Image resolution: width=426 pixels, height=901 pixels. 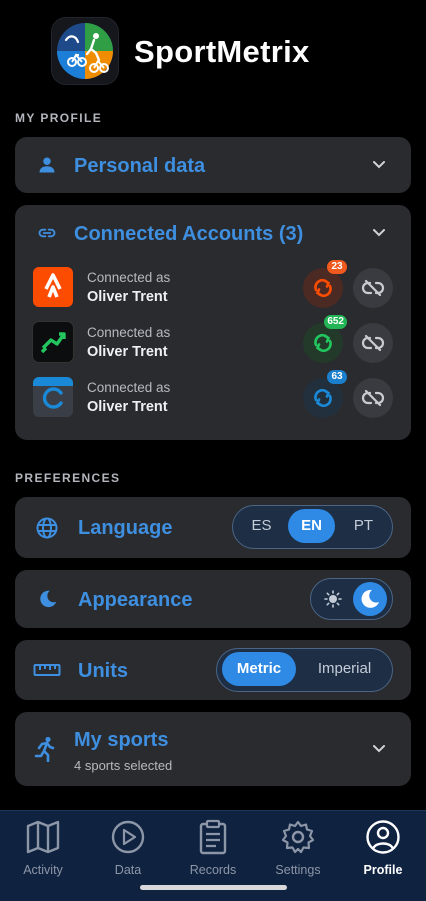 What do you see at coordinates (363, 526) in the screenshot?
I see `language-option-pt: PT` at bounding box center [363, 526].